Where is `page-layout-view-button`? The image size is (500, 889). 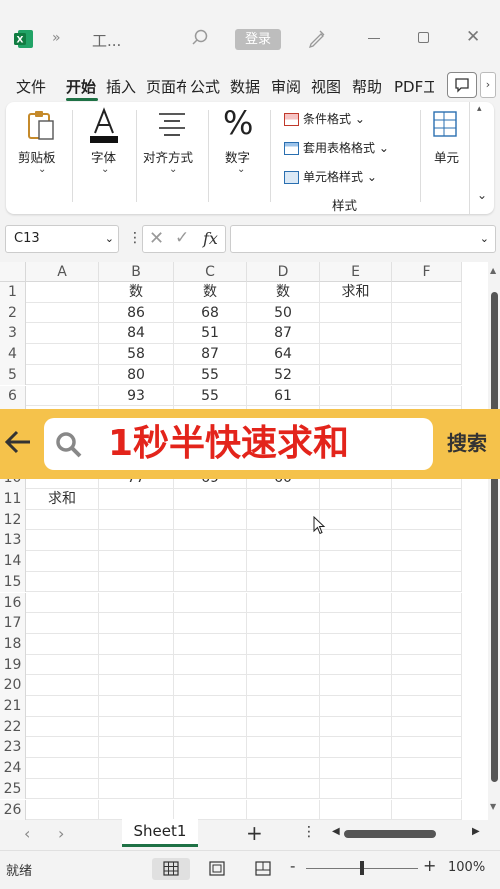 page-layout-view-button is located at coordinates (217, 869).